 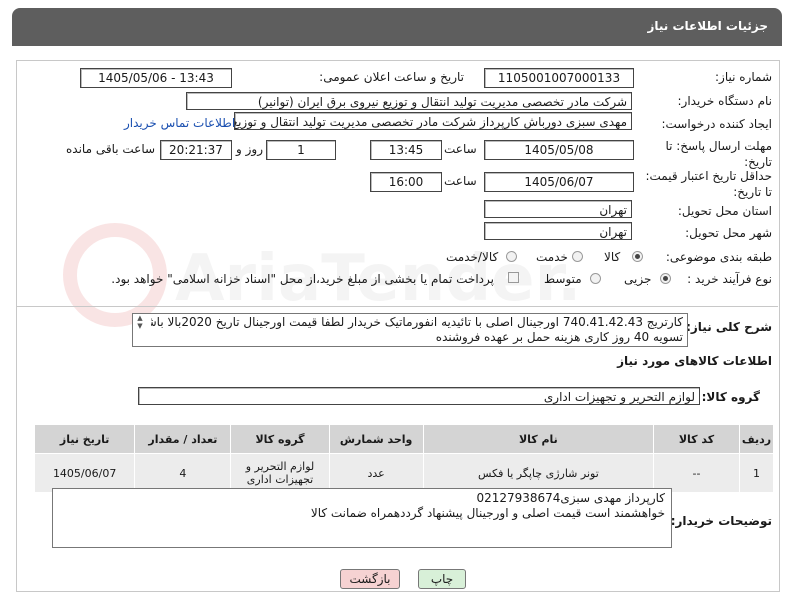 What do you see at coordinates (730, 397) in the screenshot?
I see `goods-group-label: گروه کالا:` at bounding box center [730, 397].